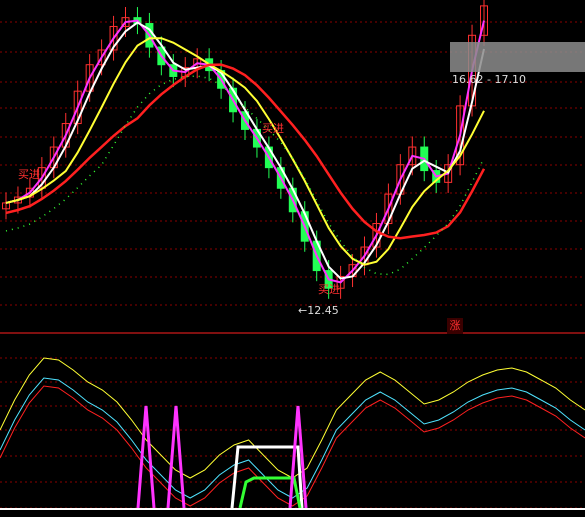 The width and height of the screenshot is (585, 517). What do you see at coordinates (318, 310) in the screenshot?
I see `low-price-label: ←12.45` at bounding box center [318, 310].